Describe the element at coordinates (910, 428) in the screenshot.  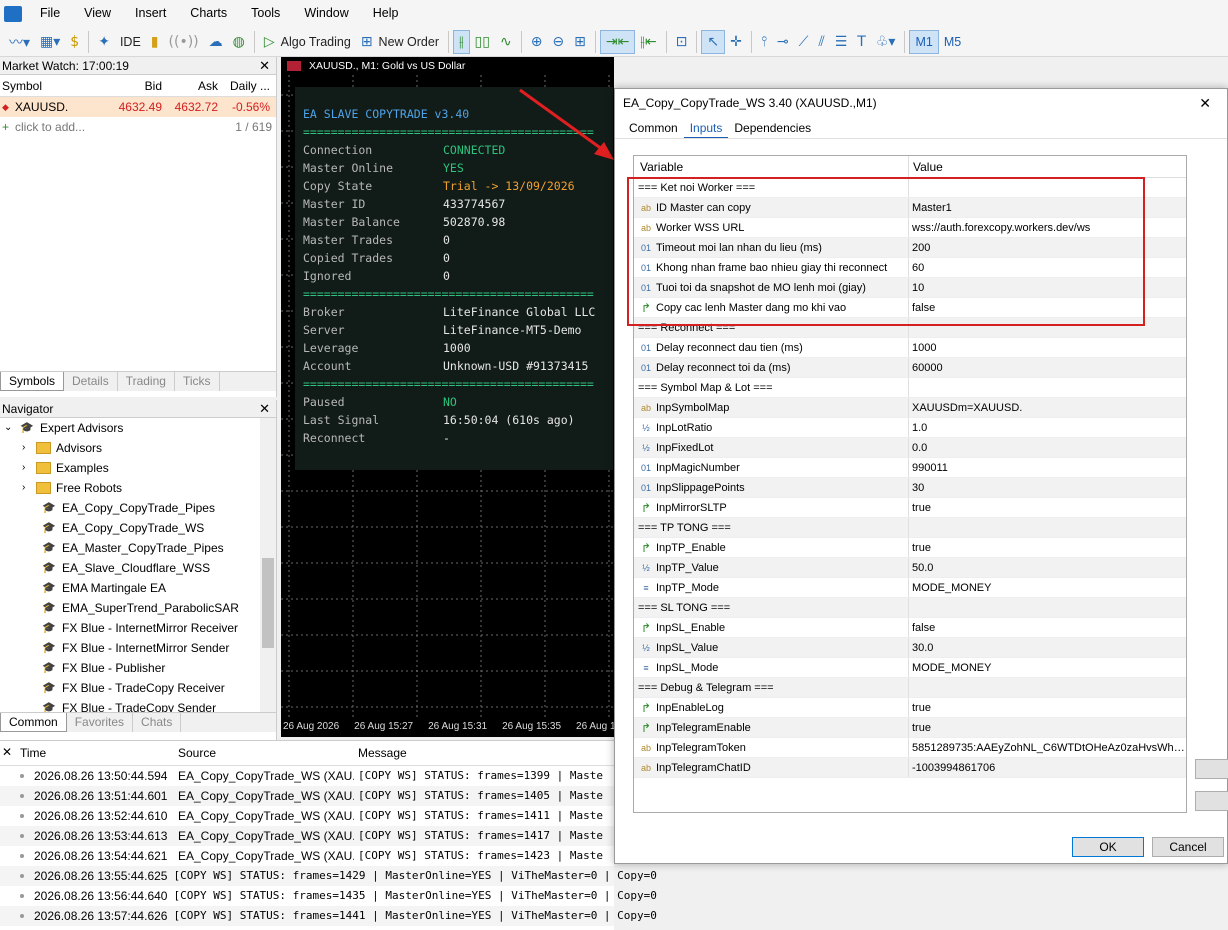
I see `input-row: ½ InpLotRatio 1.0` at that location.